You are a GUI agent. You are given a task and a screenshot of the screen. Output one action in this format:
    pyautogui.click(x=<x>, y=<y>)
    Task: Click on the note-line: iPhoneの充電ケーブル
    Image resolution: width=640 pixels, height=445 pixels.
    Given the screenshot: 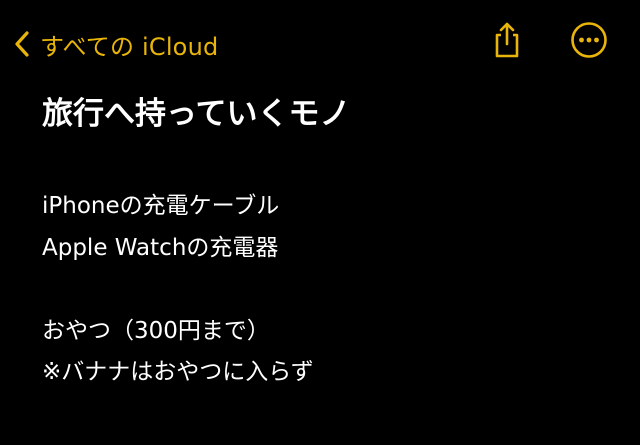 What is the action you would take?
    pyautogui.click(x=160, y=203)
    